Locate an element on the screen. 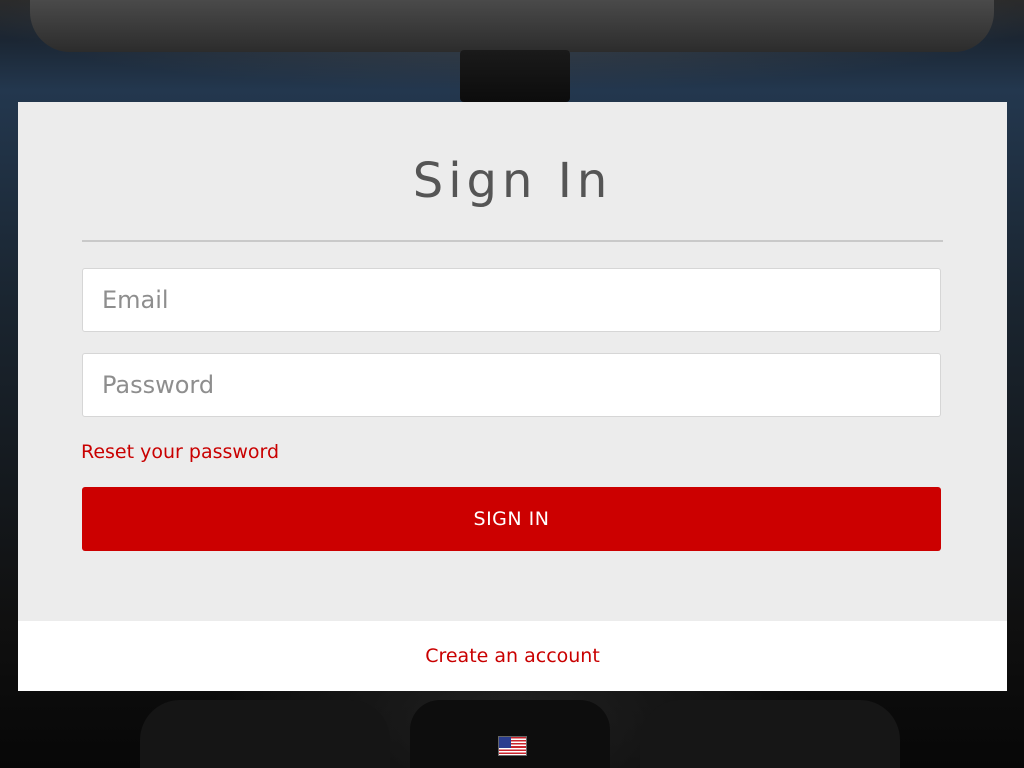 This screenshot has height=768, width=1024. flag-canton is located at coordinates (505, 742).